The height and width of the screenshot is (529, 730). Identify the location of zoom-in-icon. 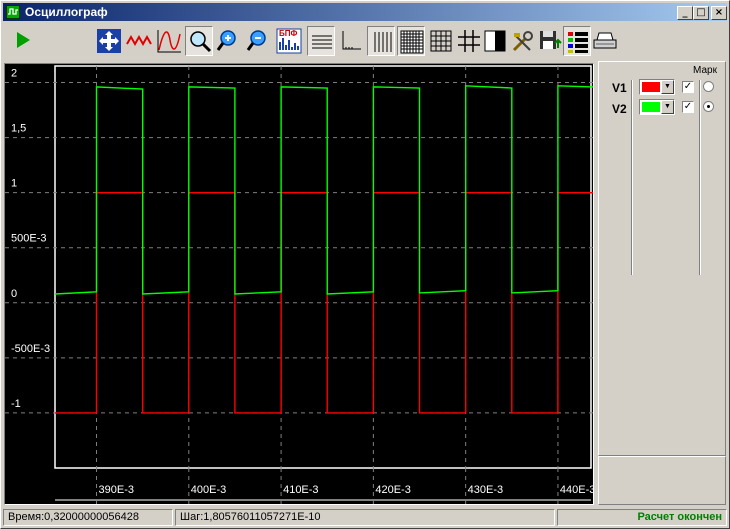
(226, 40).